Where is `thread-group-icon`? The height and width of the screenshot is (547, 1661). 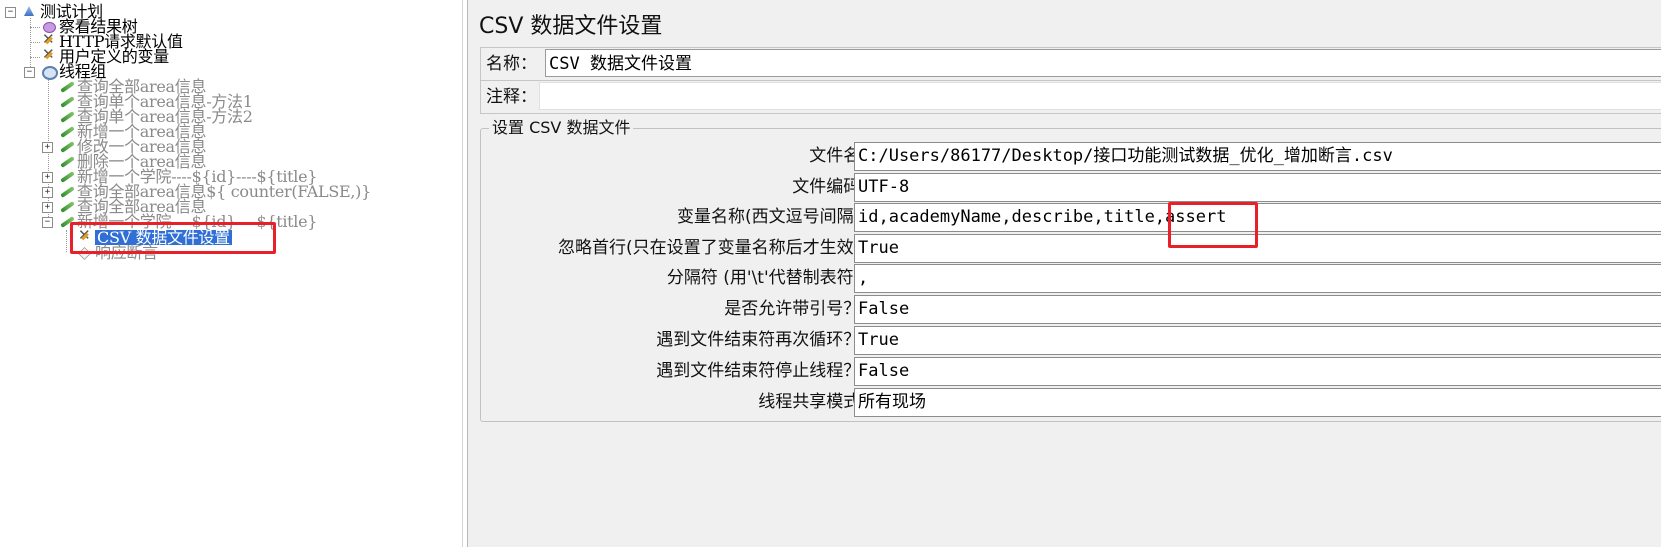
thread-group-icon is located at coordinates (49, 72).